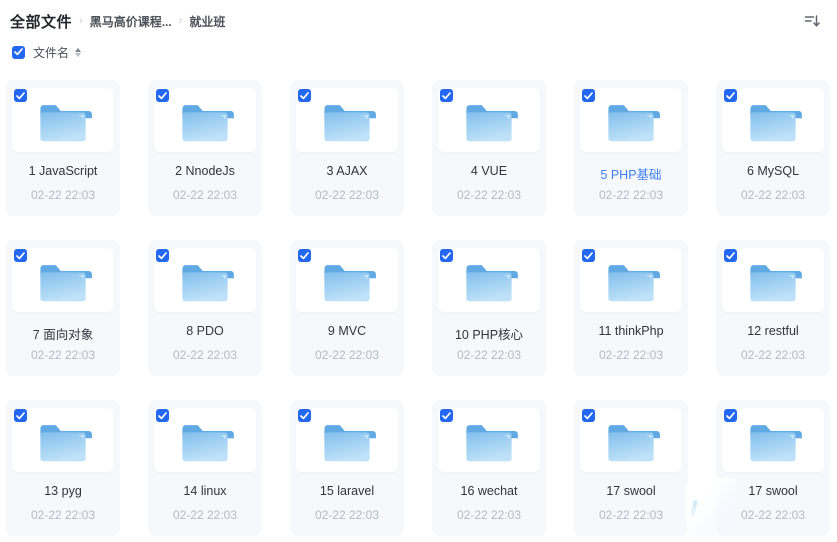 The width and height of the screenshot is (837, 542). What do you see at coordinates (63, 333) in the screenshot?
I see `file-name: 7 面向对象` at bounding box center [63, 333].